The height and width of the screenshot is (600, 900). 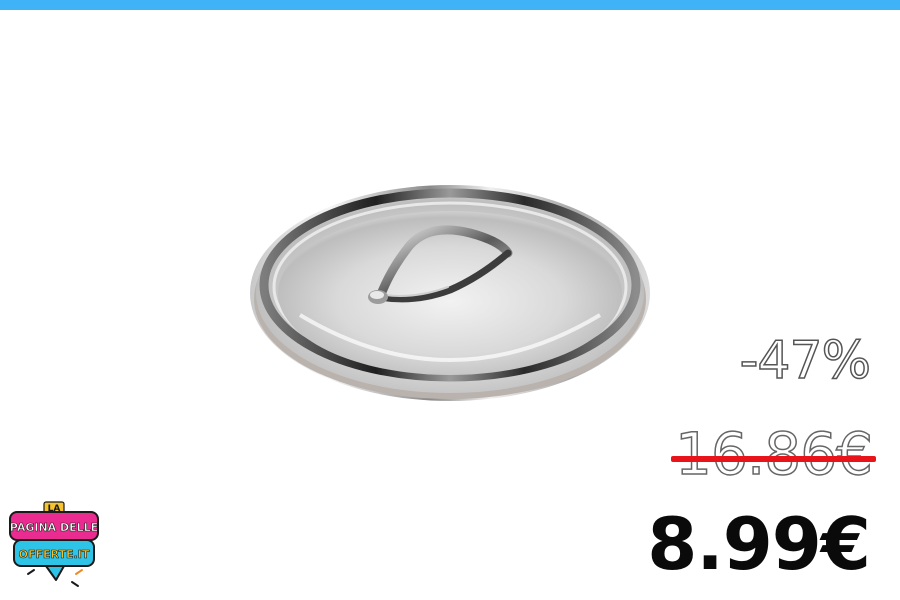 I want to click on top-accent-bar, so click(x=450, y=5).